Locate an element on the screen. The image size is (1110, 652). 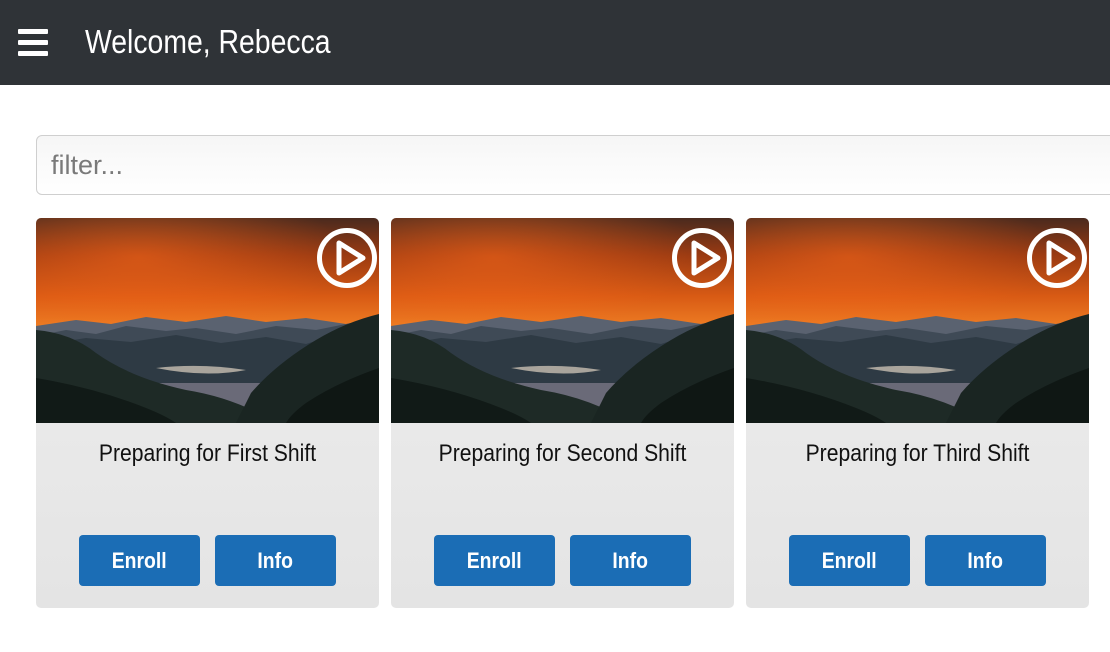
course-title: Preparing for Third Shift is located at coordinates (917, 453).